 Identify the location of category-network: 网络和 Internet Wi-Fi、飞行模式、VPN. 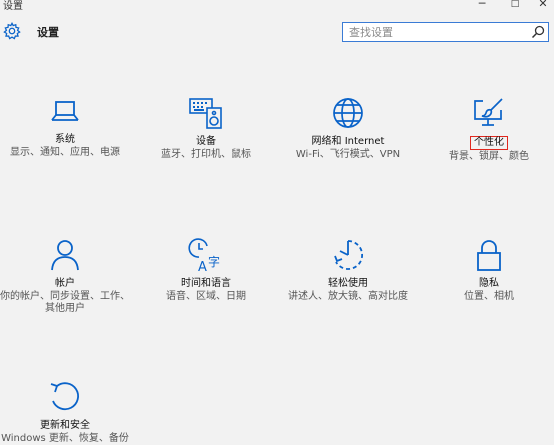
(348, 128).